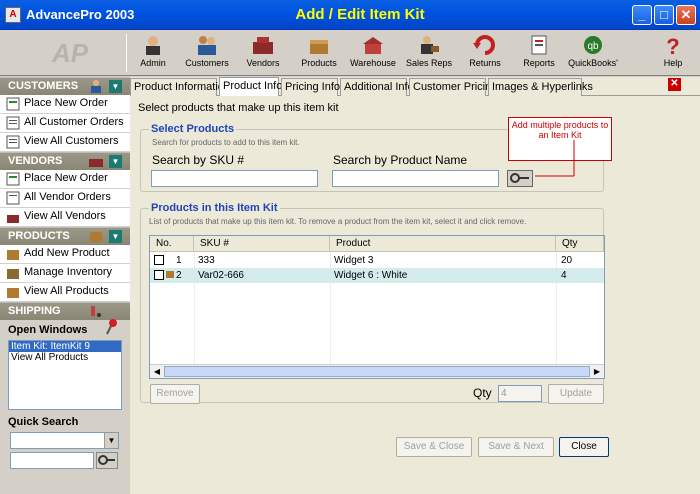 This screenshot has height=494, width=700. Describe the element at coordinates (111, 440) in the screenshot. I see `chevron-down-icon: ▼` at that location.